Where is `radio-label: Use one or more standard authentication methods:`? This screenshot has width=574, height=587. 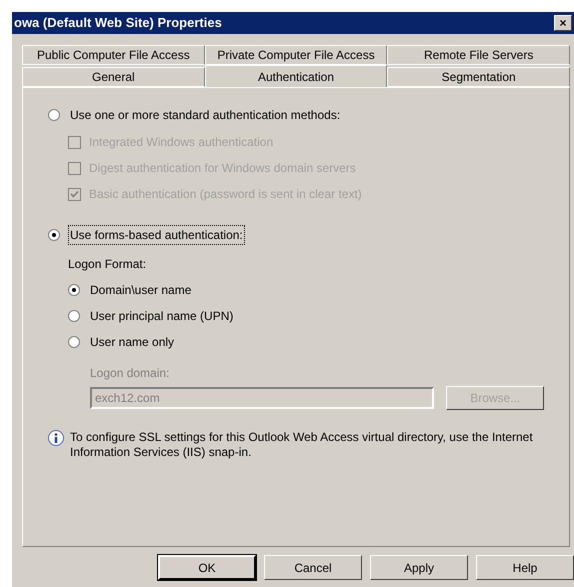 radio-label: Use one or more standard authentication methods: is located at coordinates (205, 115).